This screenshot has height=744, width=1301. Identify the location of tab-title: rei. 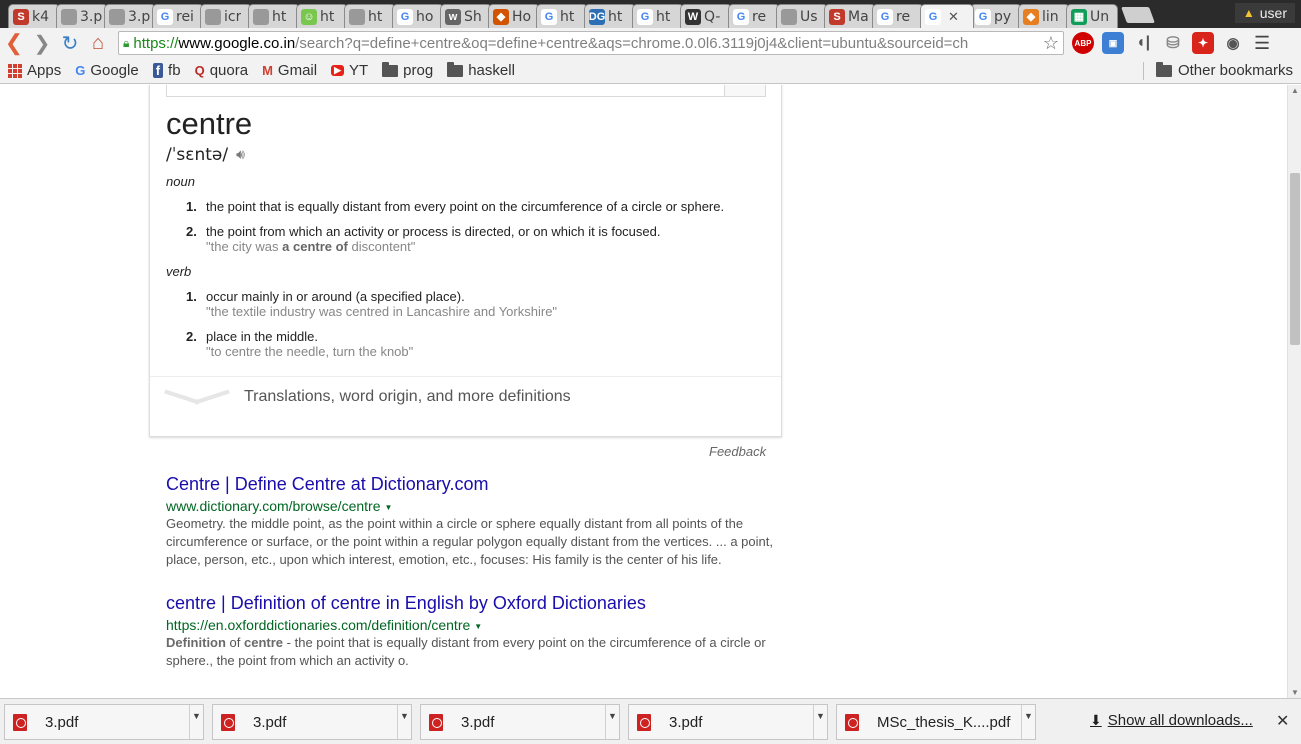
(185, 16).